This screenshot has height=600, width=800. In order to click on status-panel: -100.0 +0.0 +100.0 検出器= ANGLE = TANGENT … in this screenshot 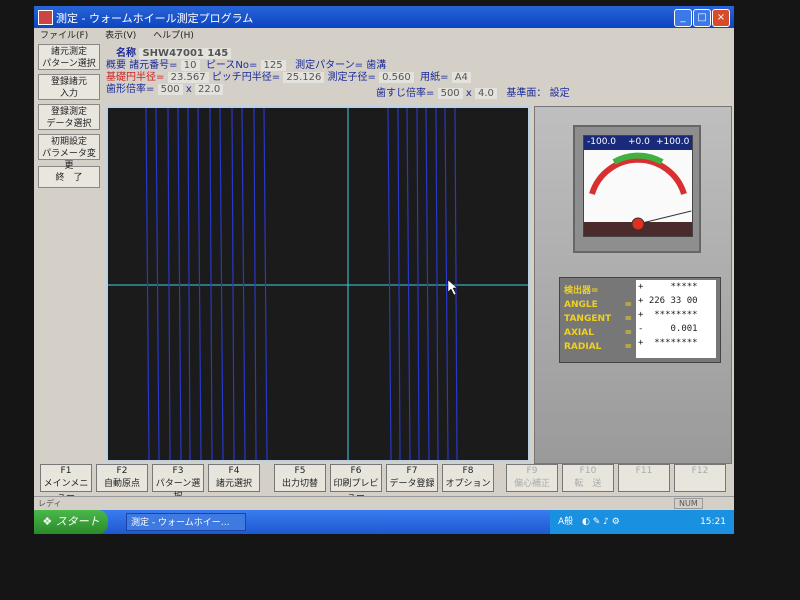, I will do `click(633, 285)`.